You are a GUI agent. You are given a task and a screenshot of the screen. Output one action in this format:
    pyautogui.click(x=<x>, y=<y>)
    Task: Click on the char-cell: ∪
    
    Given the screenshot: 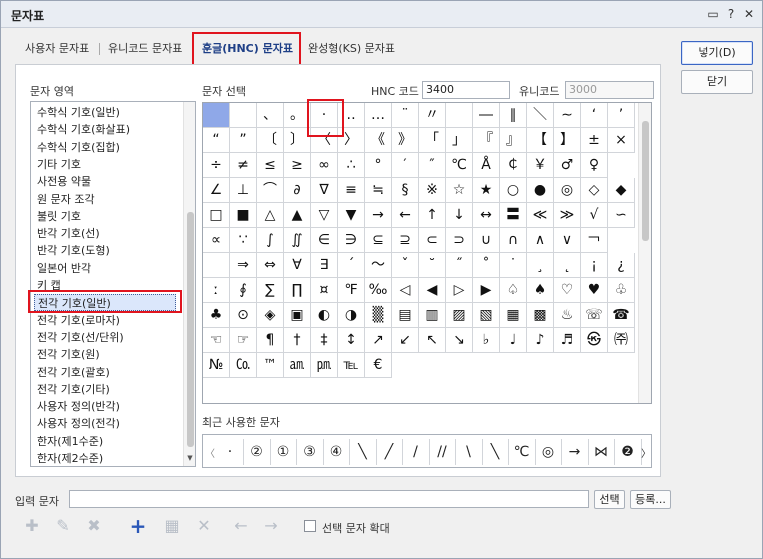 What is the action you would take?
    pyautogui.click(x=486, y=240)
    